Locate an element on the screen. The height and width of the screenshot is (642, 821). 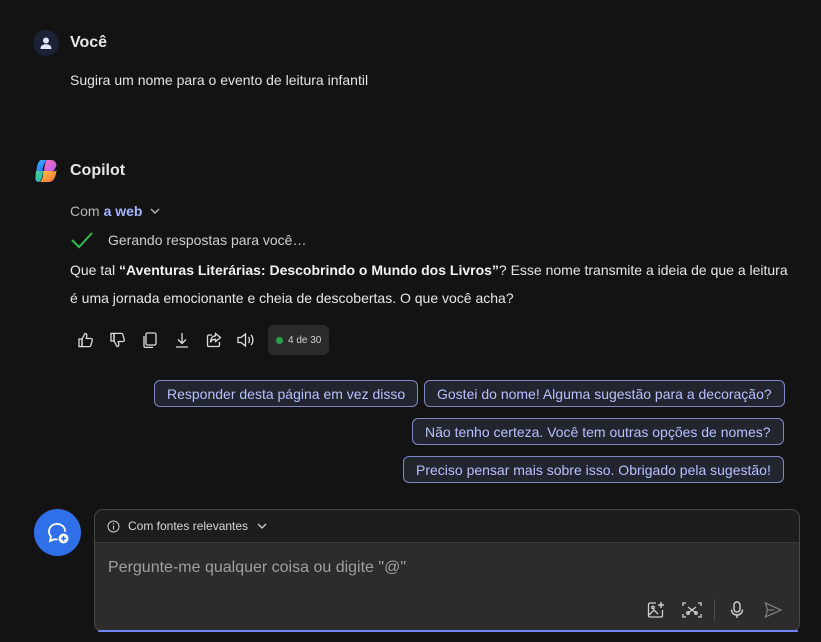
speaker-icon is located at coordinates (246, 340).